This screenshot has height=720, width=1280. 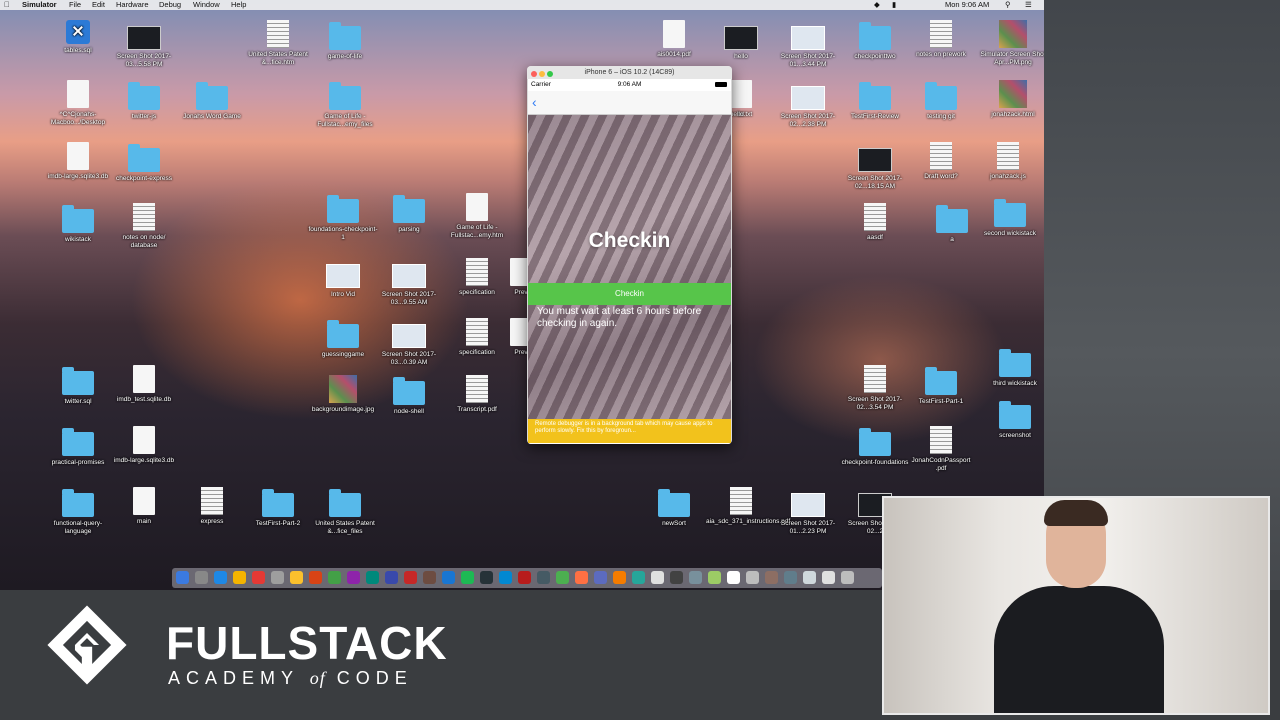 What do you see at coordinates (345, 40) in the screenshot?
I see `desktop-icon: game-of-life` at bounding box center [345, 40].